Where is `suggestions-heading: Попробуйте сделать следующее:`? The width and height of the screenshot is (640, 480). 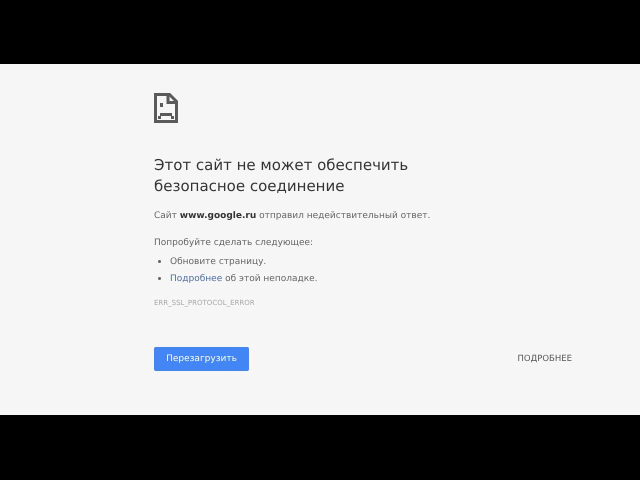 suggestions-heading: Попробуйте сделать следующее: is located at coordinates (234, 243).